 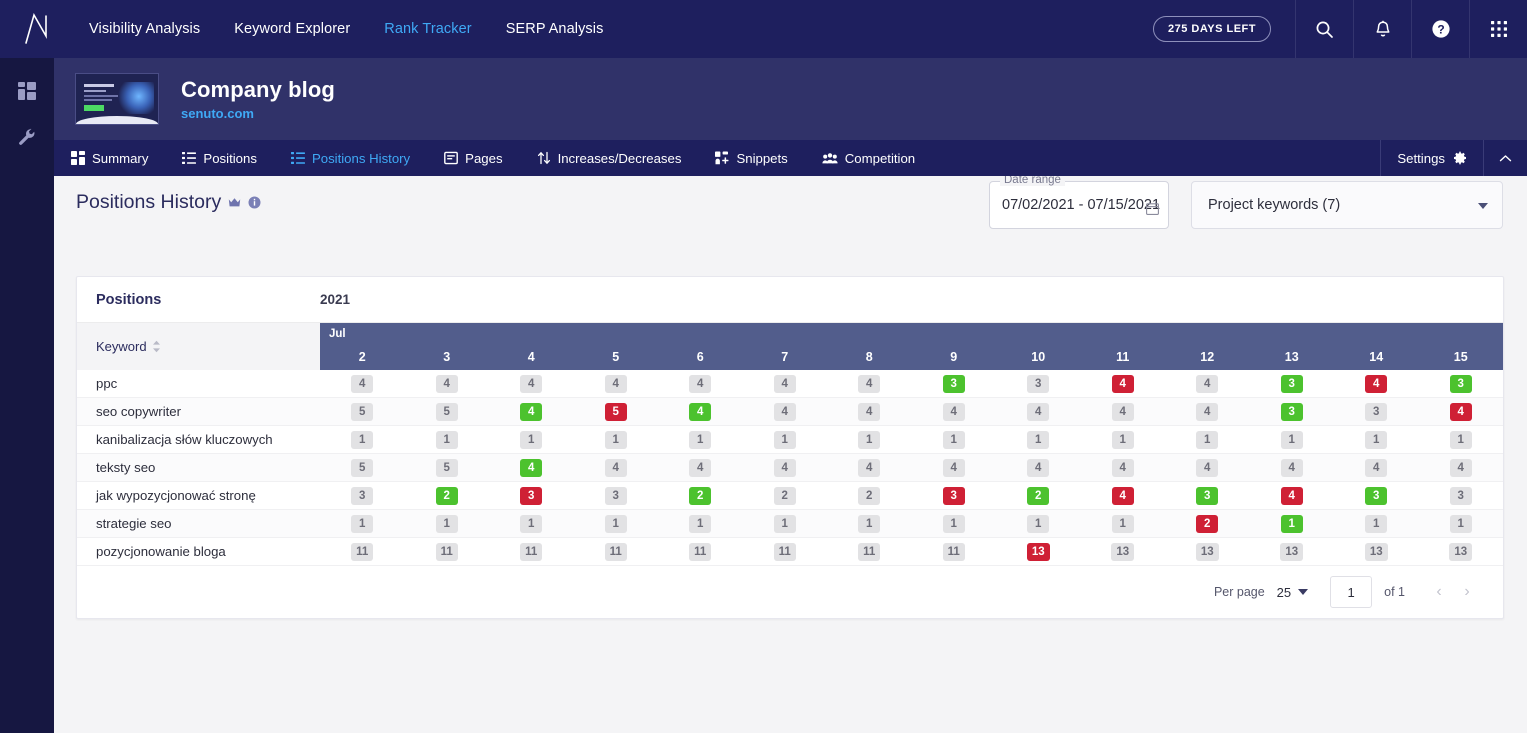 I want to click on tab-pages: Pages, so click(x=473, y=158).